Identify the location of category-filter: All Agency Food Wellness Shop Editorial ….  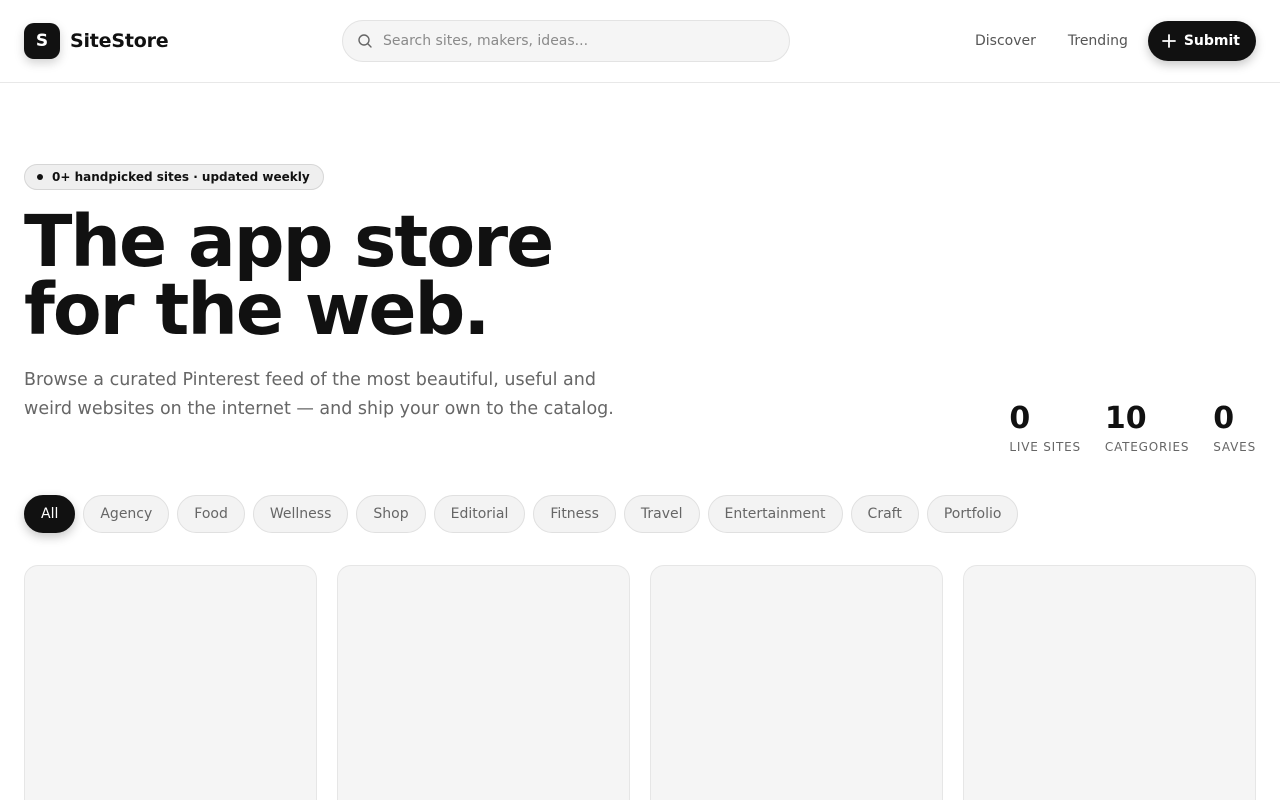
(525, 514).